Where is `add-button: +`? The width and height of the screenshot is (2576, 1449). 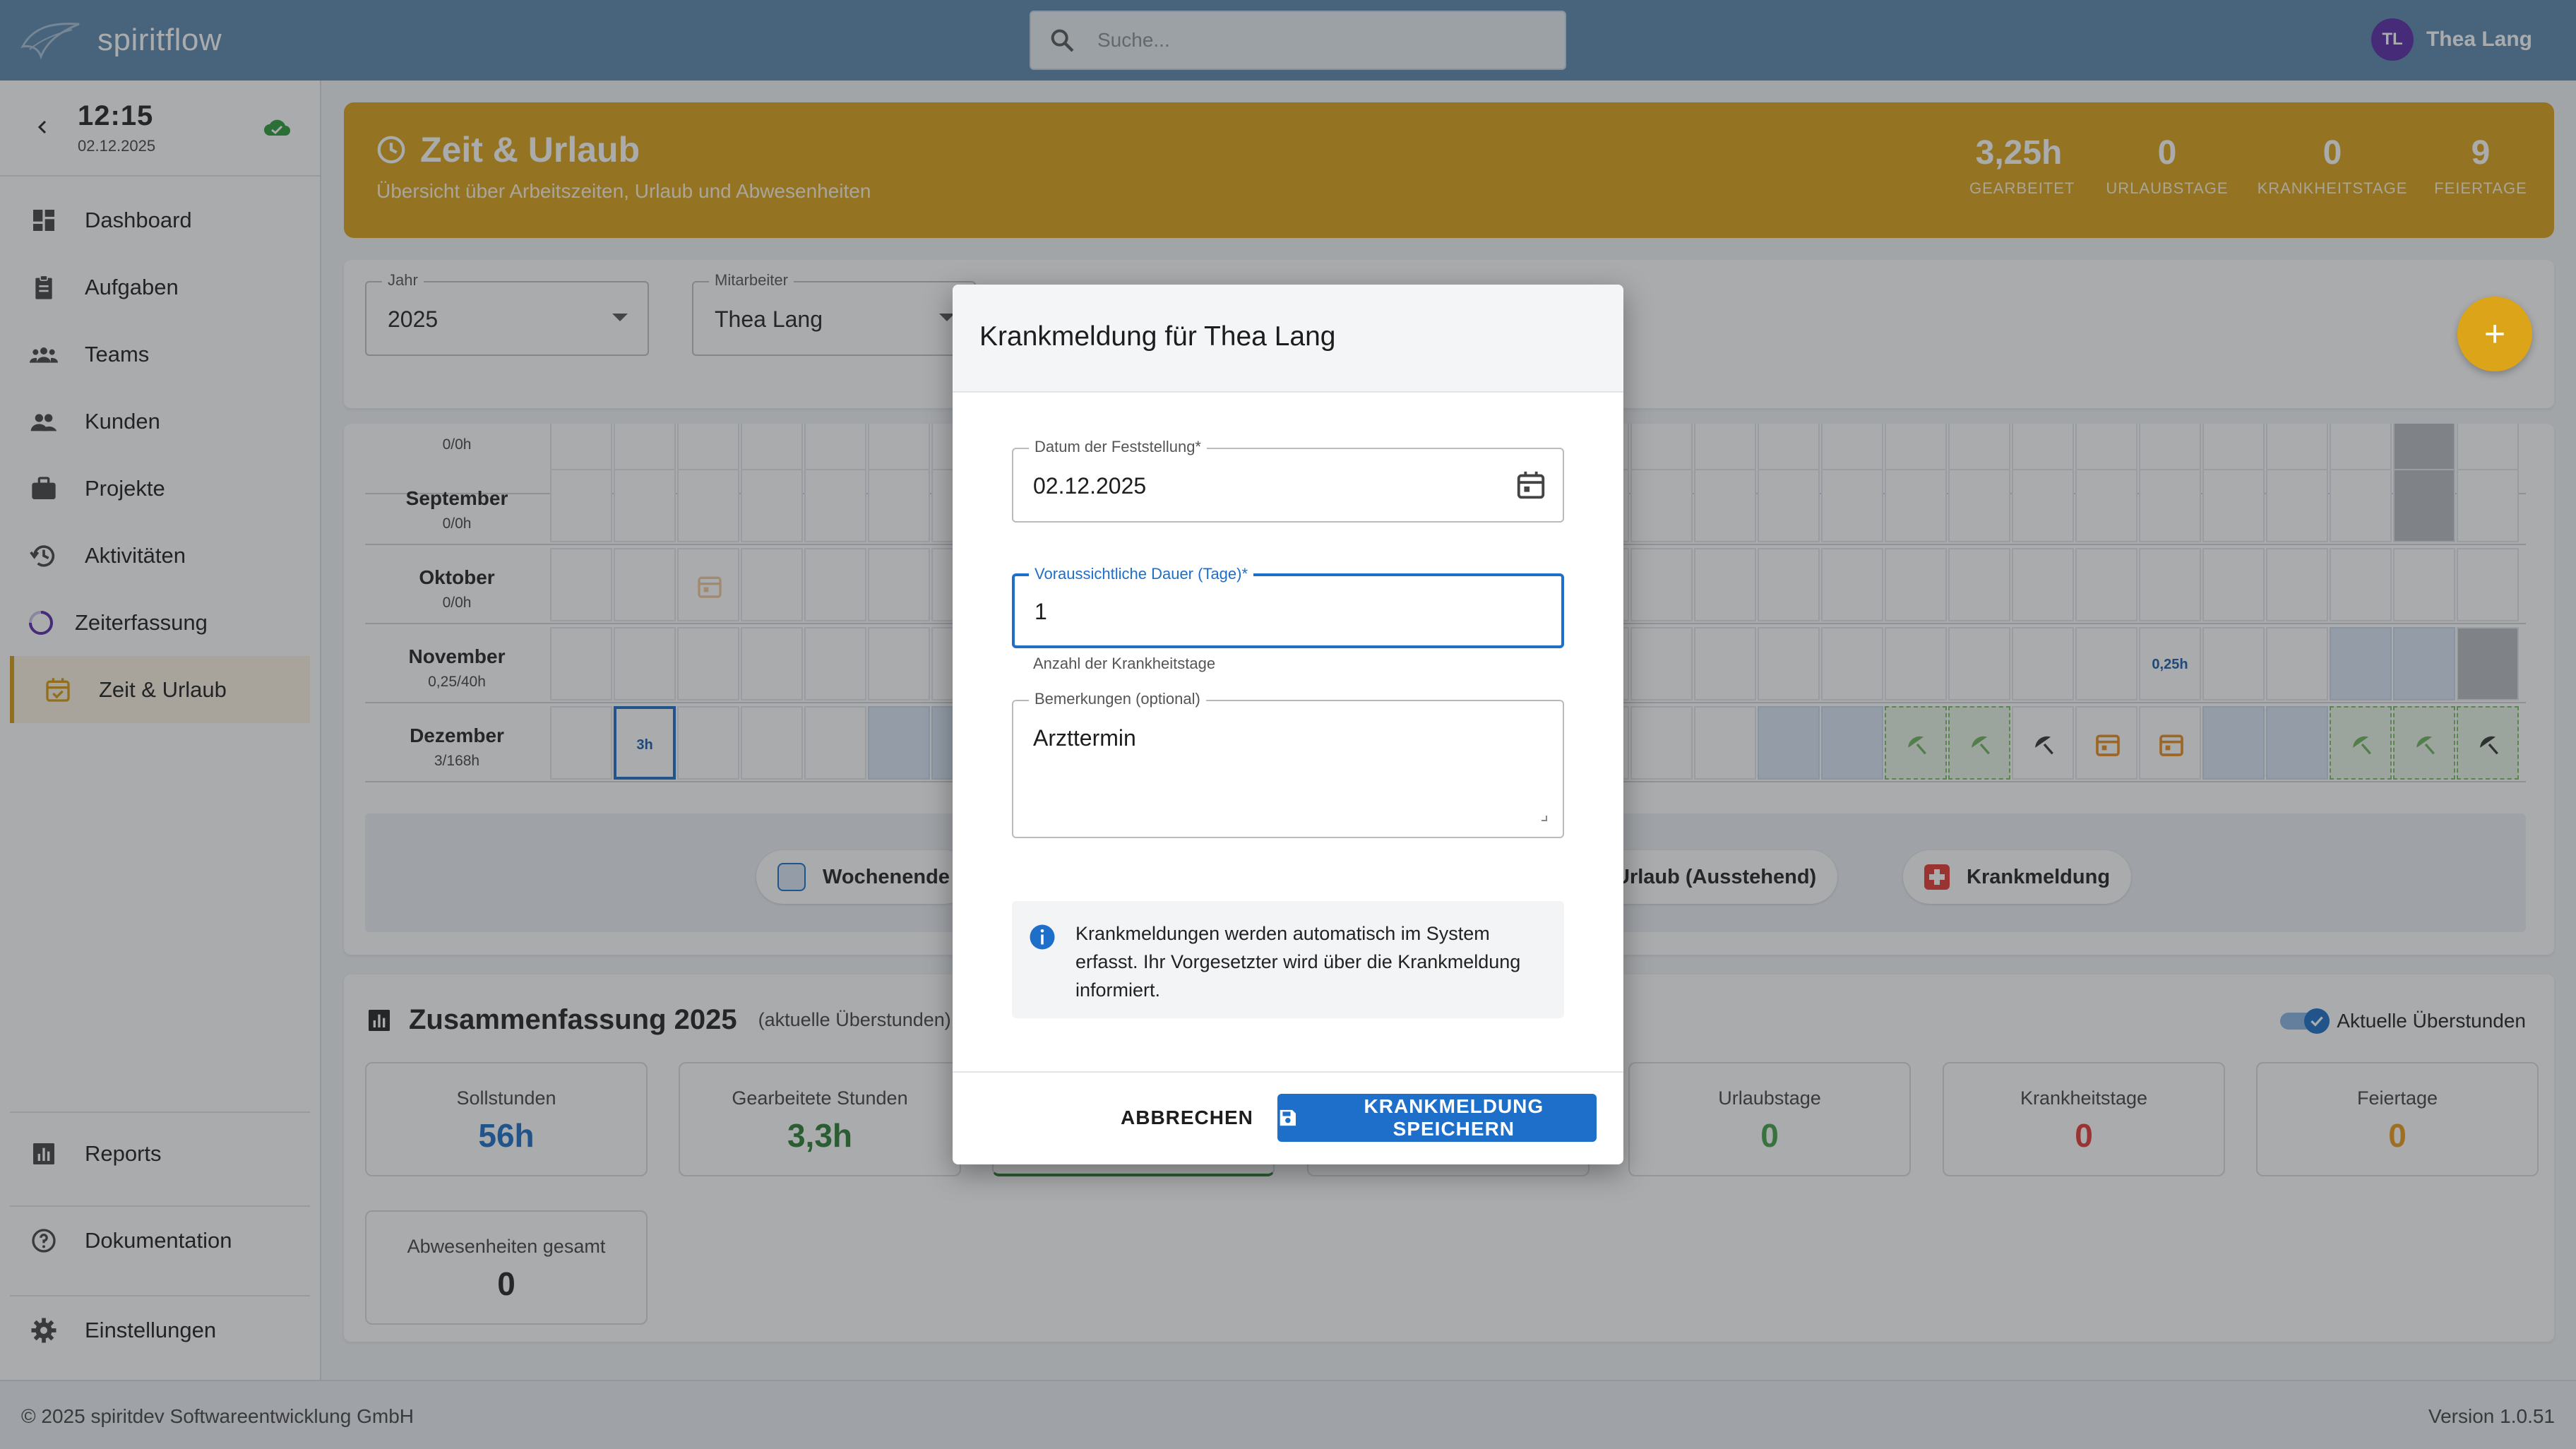
add-button: + is located at coordinates (2494, 334).